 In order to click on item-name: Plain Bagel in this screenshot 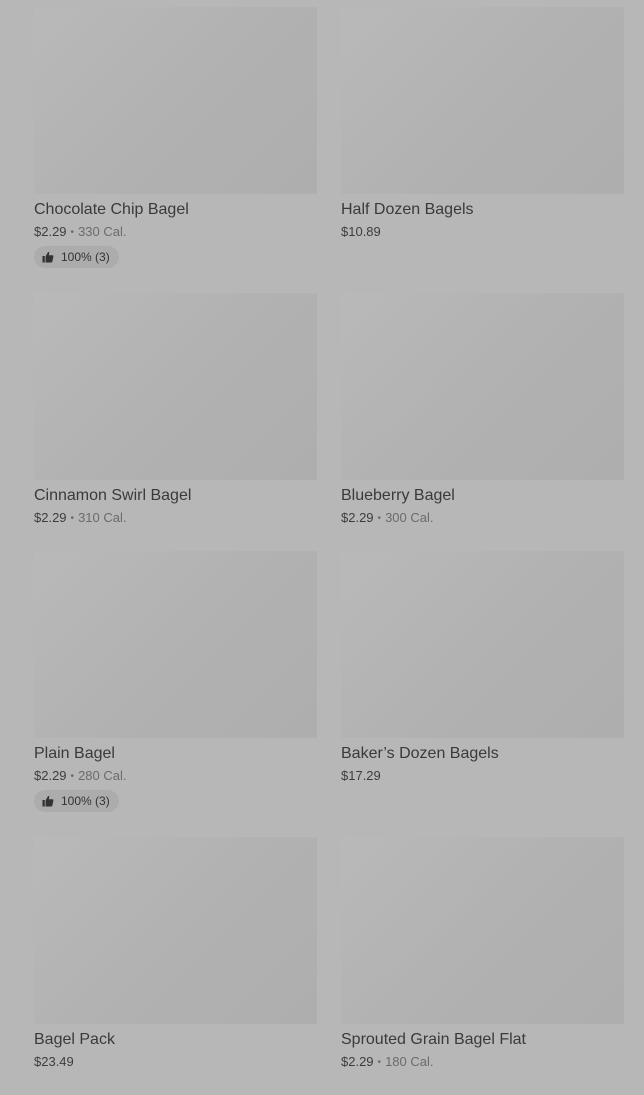, I will do `click(175, 754)`.